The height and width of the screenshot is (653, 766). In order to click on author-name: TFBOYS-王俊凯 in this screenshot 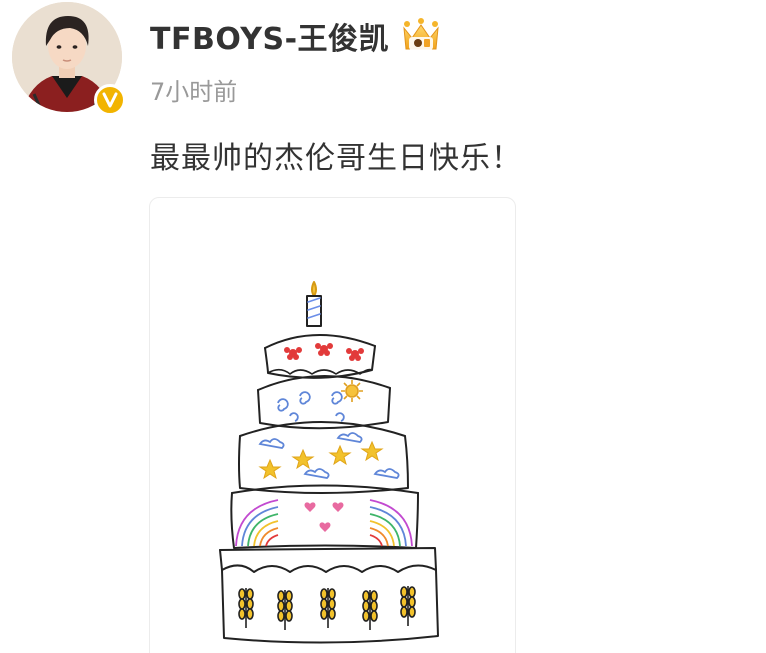, I will do `click(269, 36)`.